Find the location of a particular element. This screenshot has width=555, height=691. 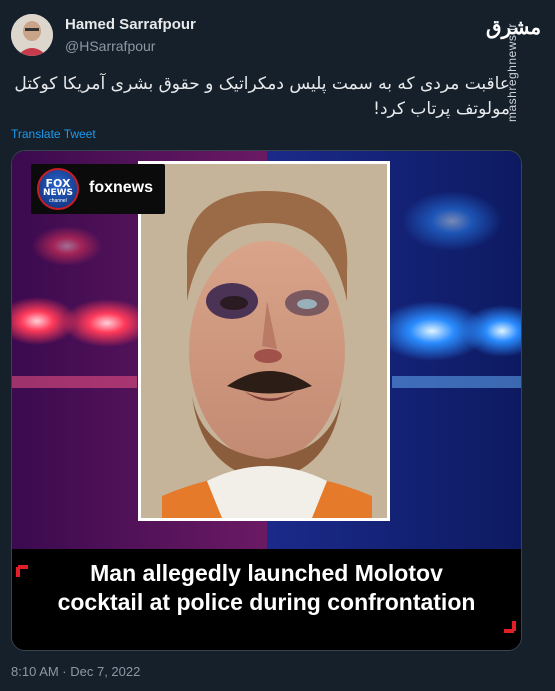

logo-line2: NEWS is located at coordinates (58, 193).